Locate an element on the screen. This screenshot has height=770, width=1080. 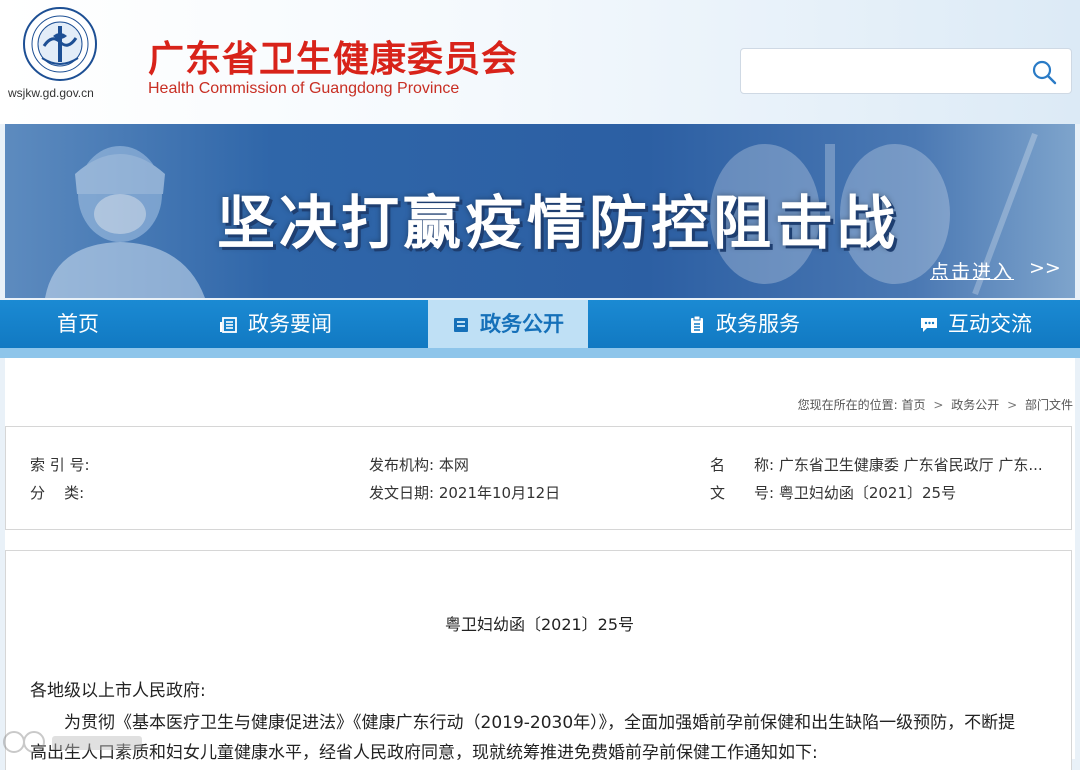
document-number: 粤卫妇幼函〔2021〕25号 is located at coordinates (539, 624).